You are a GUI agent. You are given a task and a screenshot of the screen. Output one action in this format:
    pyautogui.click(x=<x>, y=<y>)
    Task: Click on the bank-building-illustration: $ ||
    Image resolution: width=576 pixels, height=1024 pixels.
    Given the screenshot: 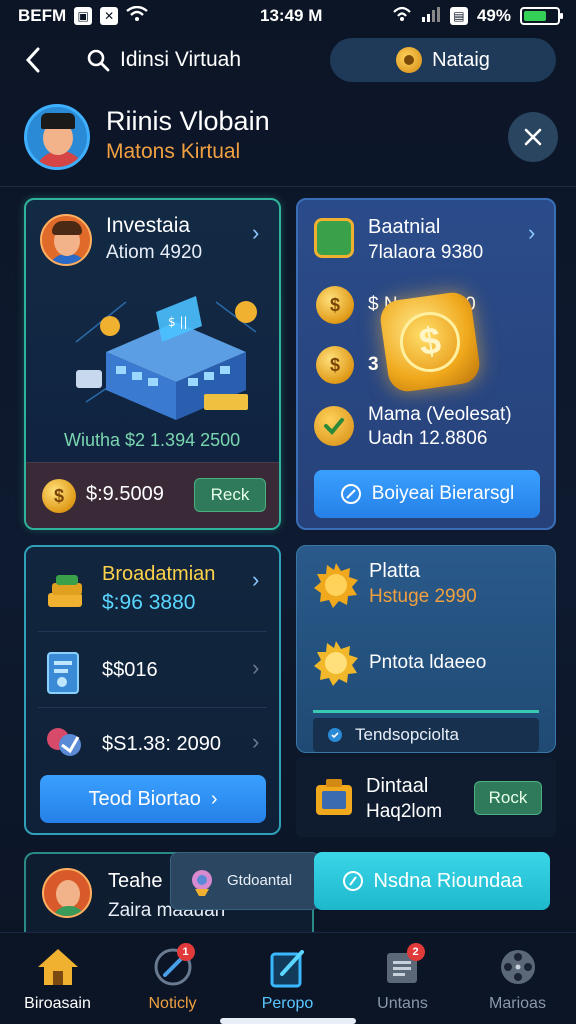 What is the action you would take?
    pyautogui.click(x=166, y=358)
    